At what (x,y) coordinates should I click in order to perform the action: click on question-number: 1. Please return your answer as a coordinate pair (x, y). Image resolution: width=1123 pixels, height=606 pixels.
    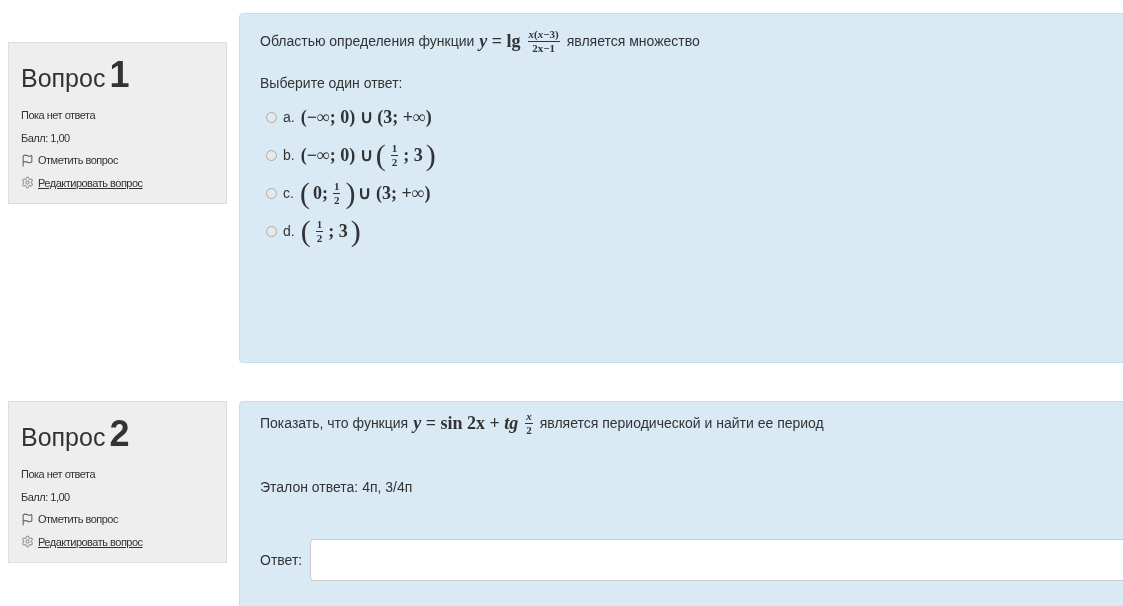
    Looking at the image, I should click on (119, 75).